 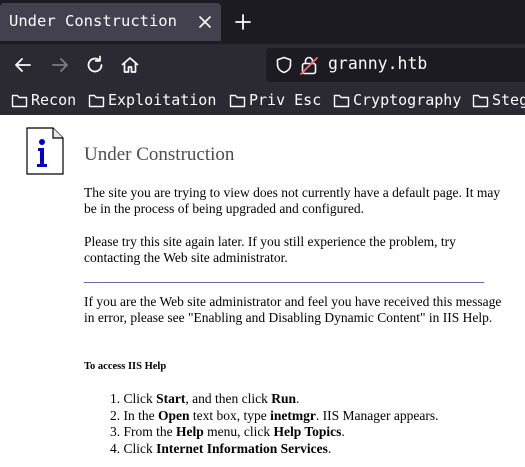 I want to click on tab-active: Under Construction, so click(x=110, y=22).